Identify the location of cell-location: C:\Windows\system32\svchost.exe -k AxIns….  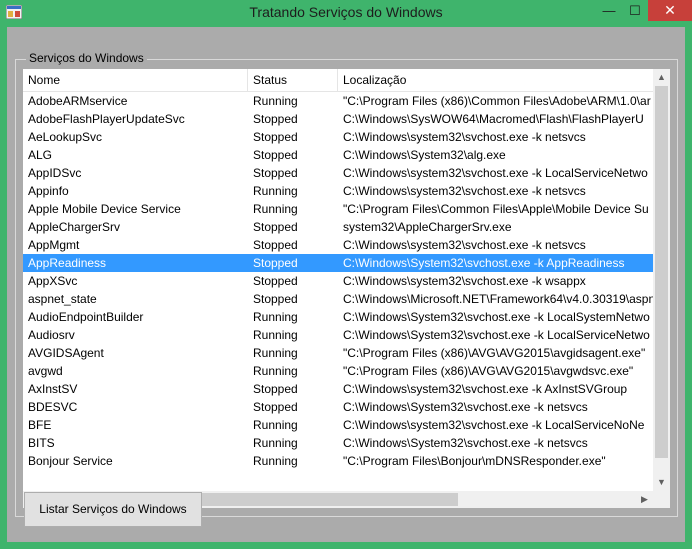
(485, 389).